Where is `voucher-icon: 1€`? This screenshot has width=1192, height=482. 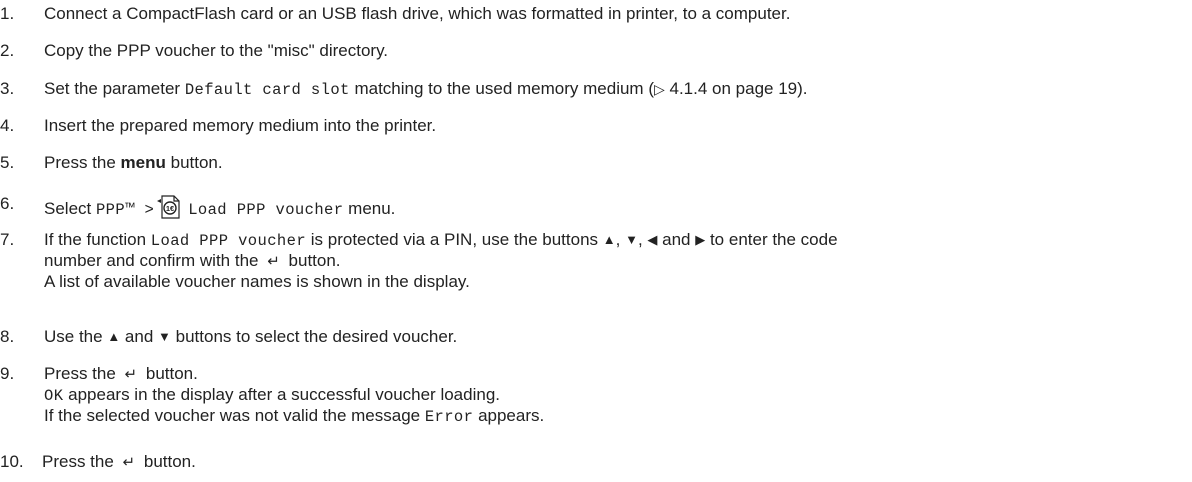 voucher-icon: 1€ is located at coordinates (171, 209).